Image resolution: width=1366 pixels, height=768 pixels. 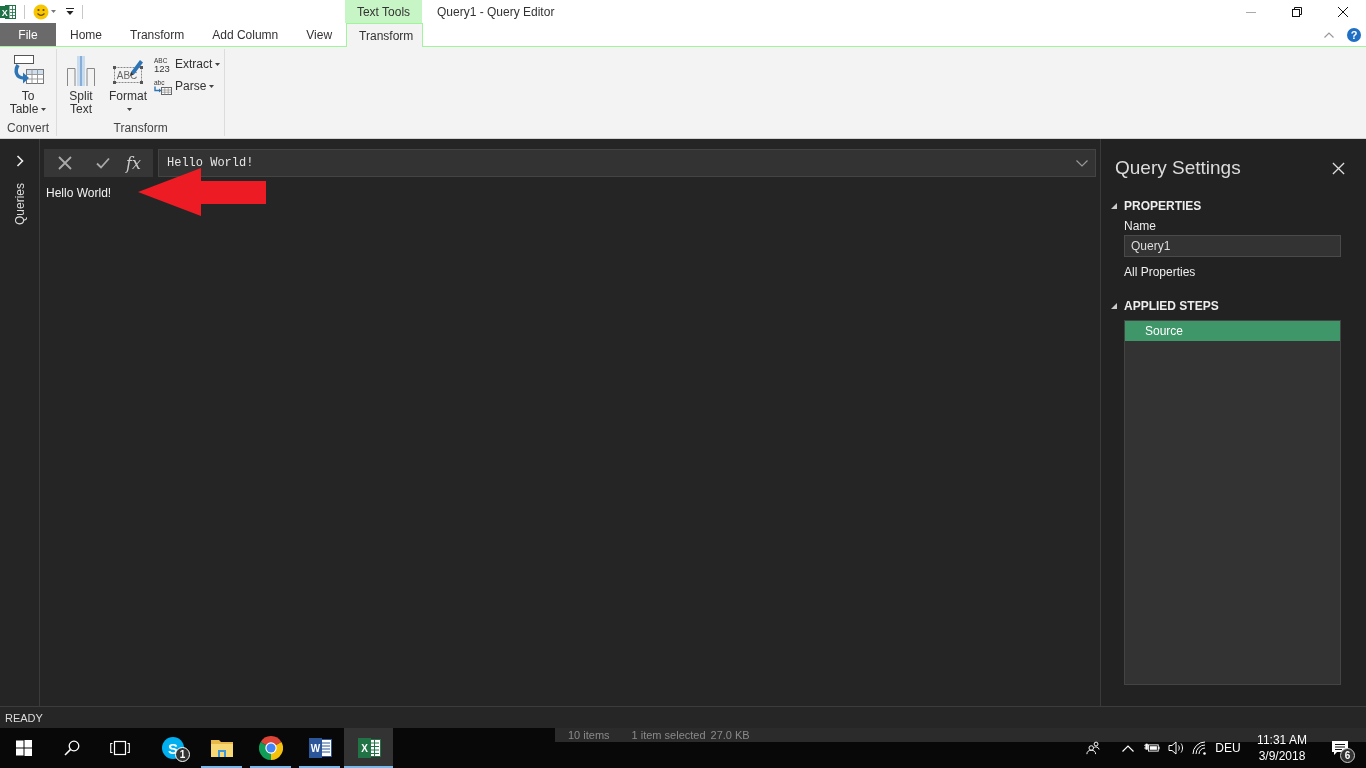 What do you see at coordinates (1160, 272) in the screenshot?
I see `all-properties-link: All Properties` at bounding box center [1160, 272].